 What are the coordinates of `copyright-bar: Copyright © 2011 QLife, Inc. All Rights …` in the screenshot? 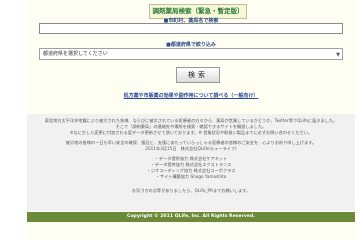 It's located at (191, 217).